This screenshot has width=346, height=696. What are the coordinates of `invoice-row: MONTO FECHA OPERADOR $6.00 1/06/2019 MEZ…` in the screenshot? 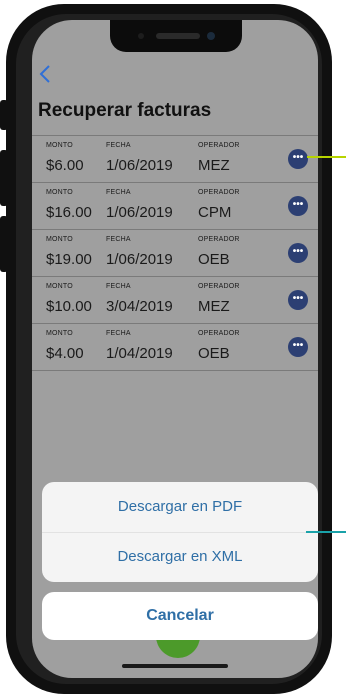 It's located at (175, 159).